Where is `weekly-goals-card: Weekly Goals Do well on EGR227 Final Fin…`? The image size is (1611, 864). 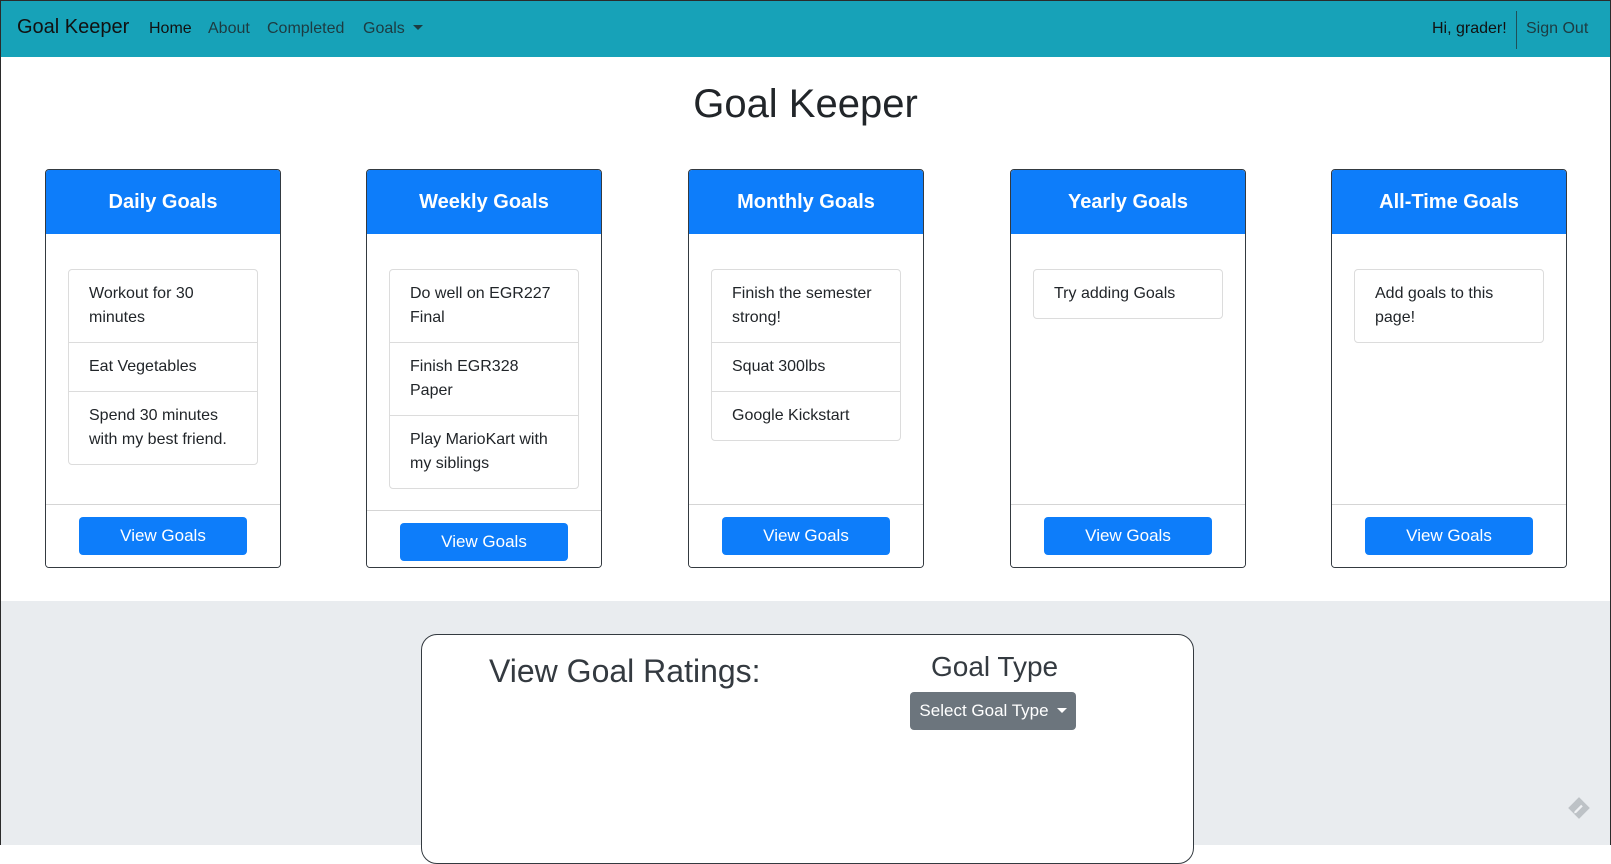 weekly-goals-card: Weekly Goals Do well on EGR227 Final Fin… is located at coordinates (484, 368).